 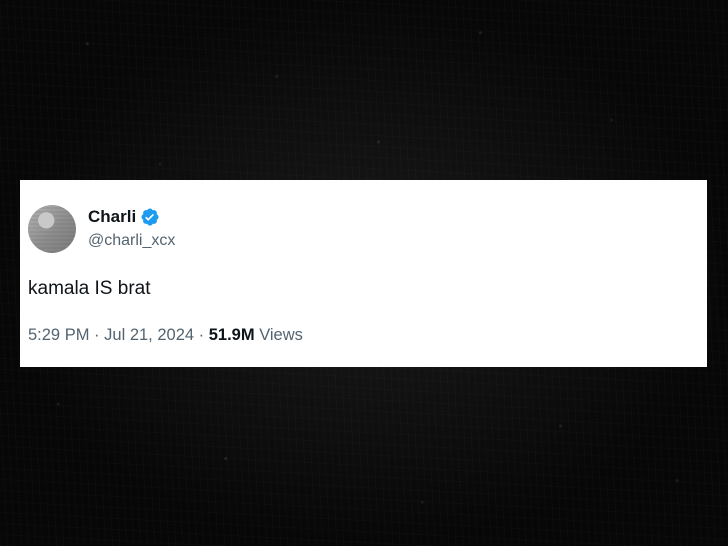 What do you see at coordinates (149, 335) in the screenshot?
I see `tweet-date: Jul 21, 2024` at bounding box center [149, 335].